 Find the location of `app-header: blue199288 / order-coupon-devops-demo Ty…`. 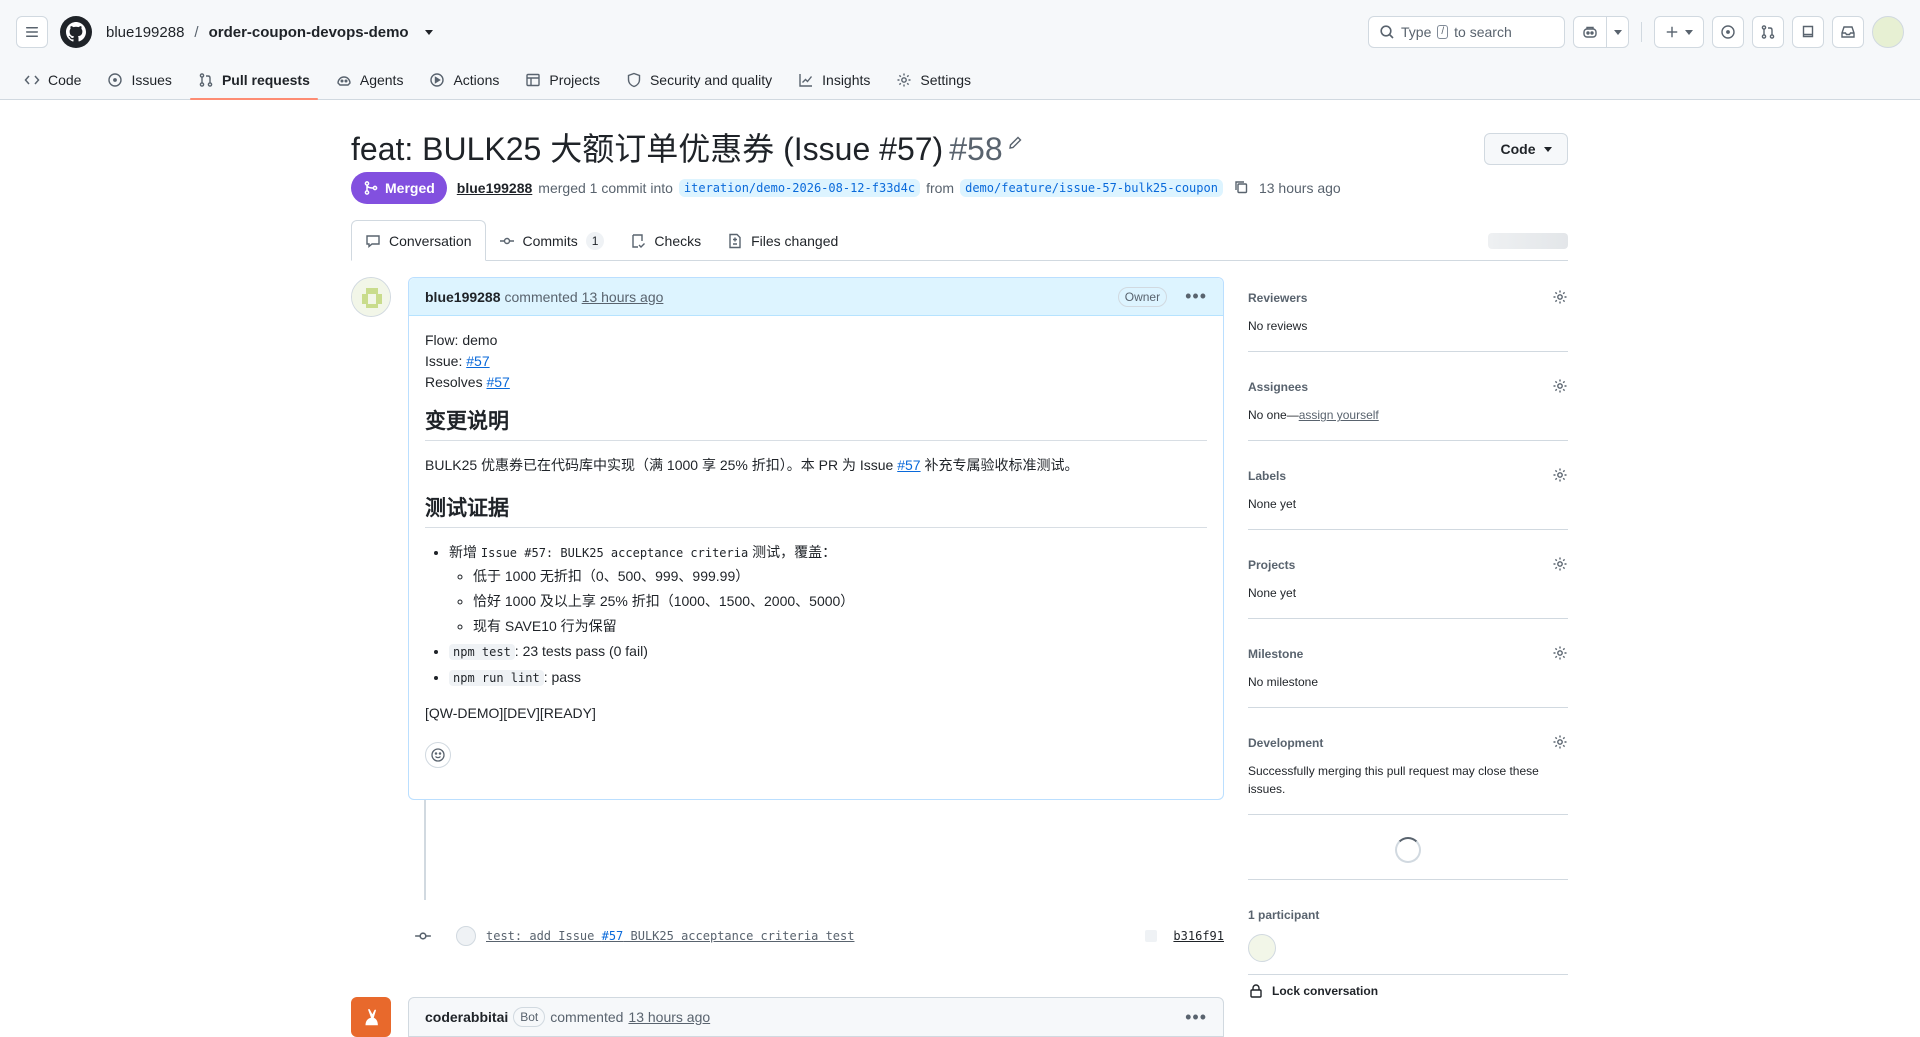

app-header: blue199288 / order-coupon-devops-demo Ty… is located at coordinates (960, 50).